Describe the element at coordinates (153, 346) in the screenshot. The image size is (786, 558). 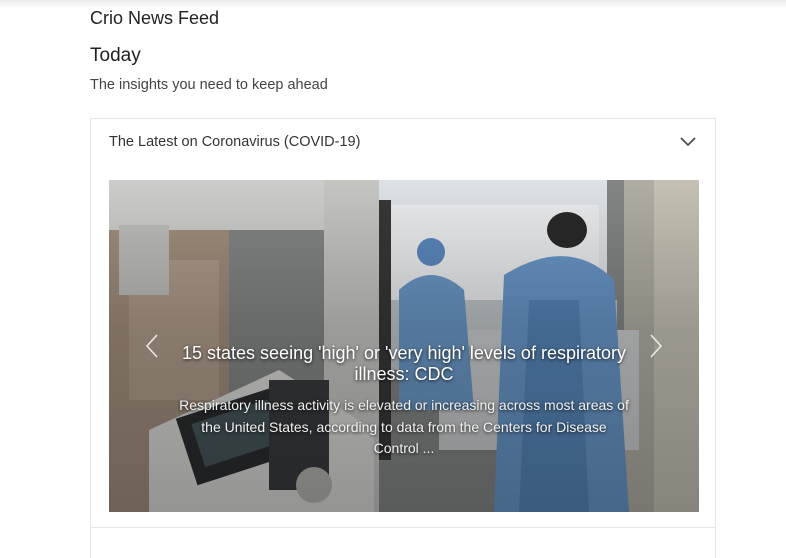
I see `chevron-left-icon` at that location.